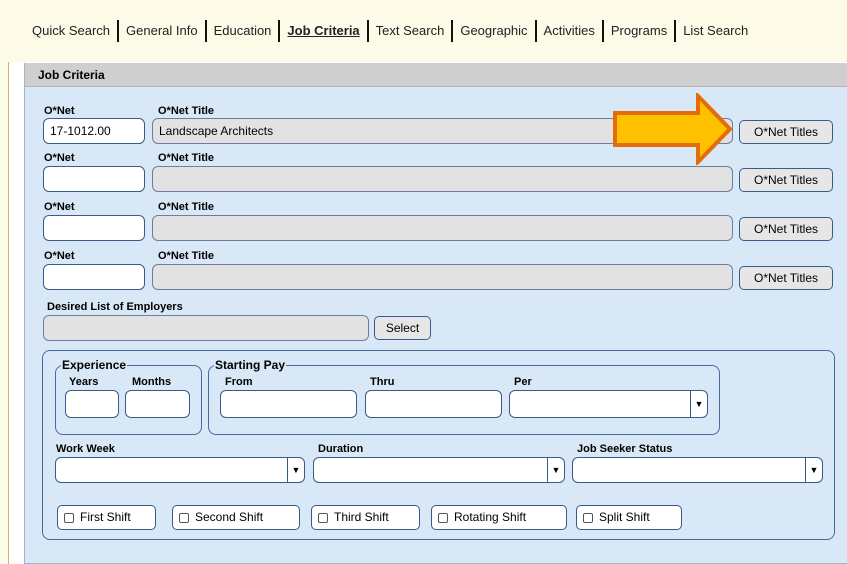  I want to click on work-week-select: ▼, so click(180, 470).